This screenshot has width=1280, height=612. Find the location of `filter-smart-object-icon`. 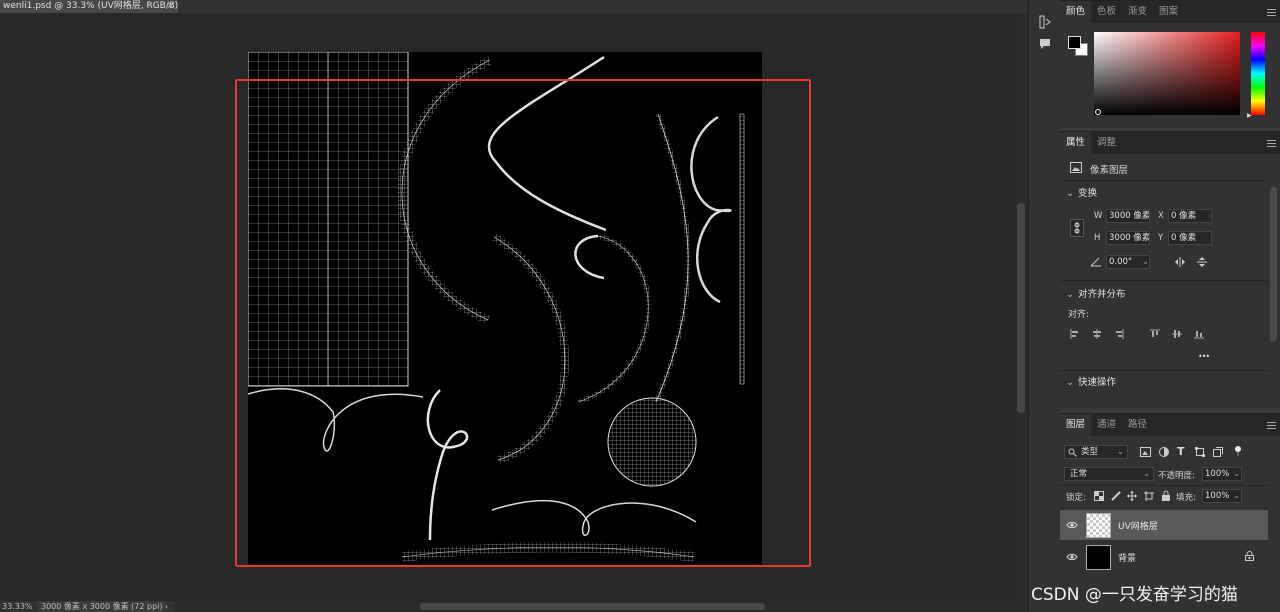

filter-smart-object-icon is located at coordinates (1218, 452).